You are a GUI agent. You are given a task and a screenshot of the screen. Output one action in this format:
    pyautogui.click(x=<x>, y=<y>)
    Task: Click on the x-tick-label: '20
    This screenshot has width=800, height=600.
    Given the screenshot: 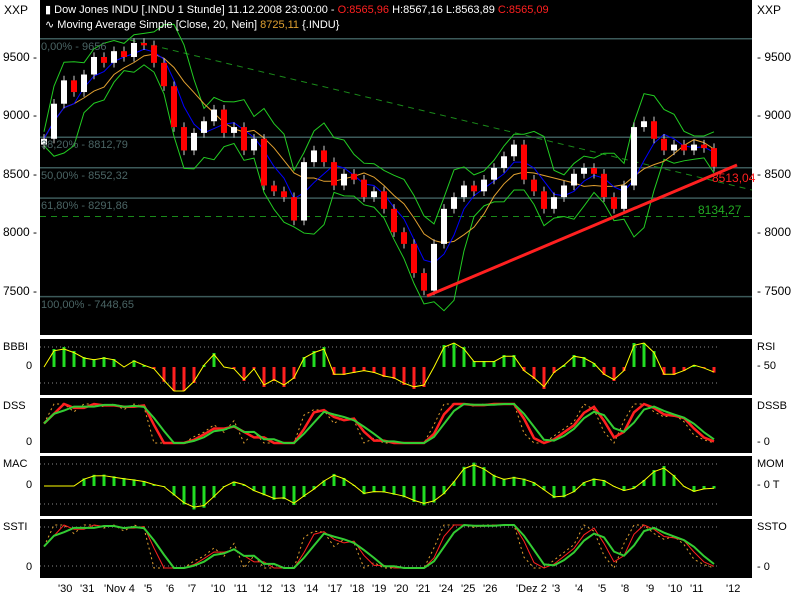 What is the action you would take?
    pyautogui.click(x=401, y=589)
    